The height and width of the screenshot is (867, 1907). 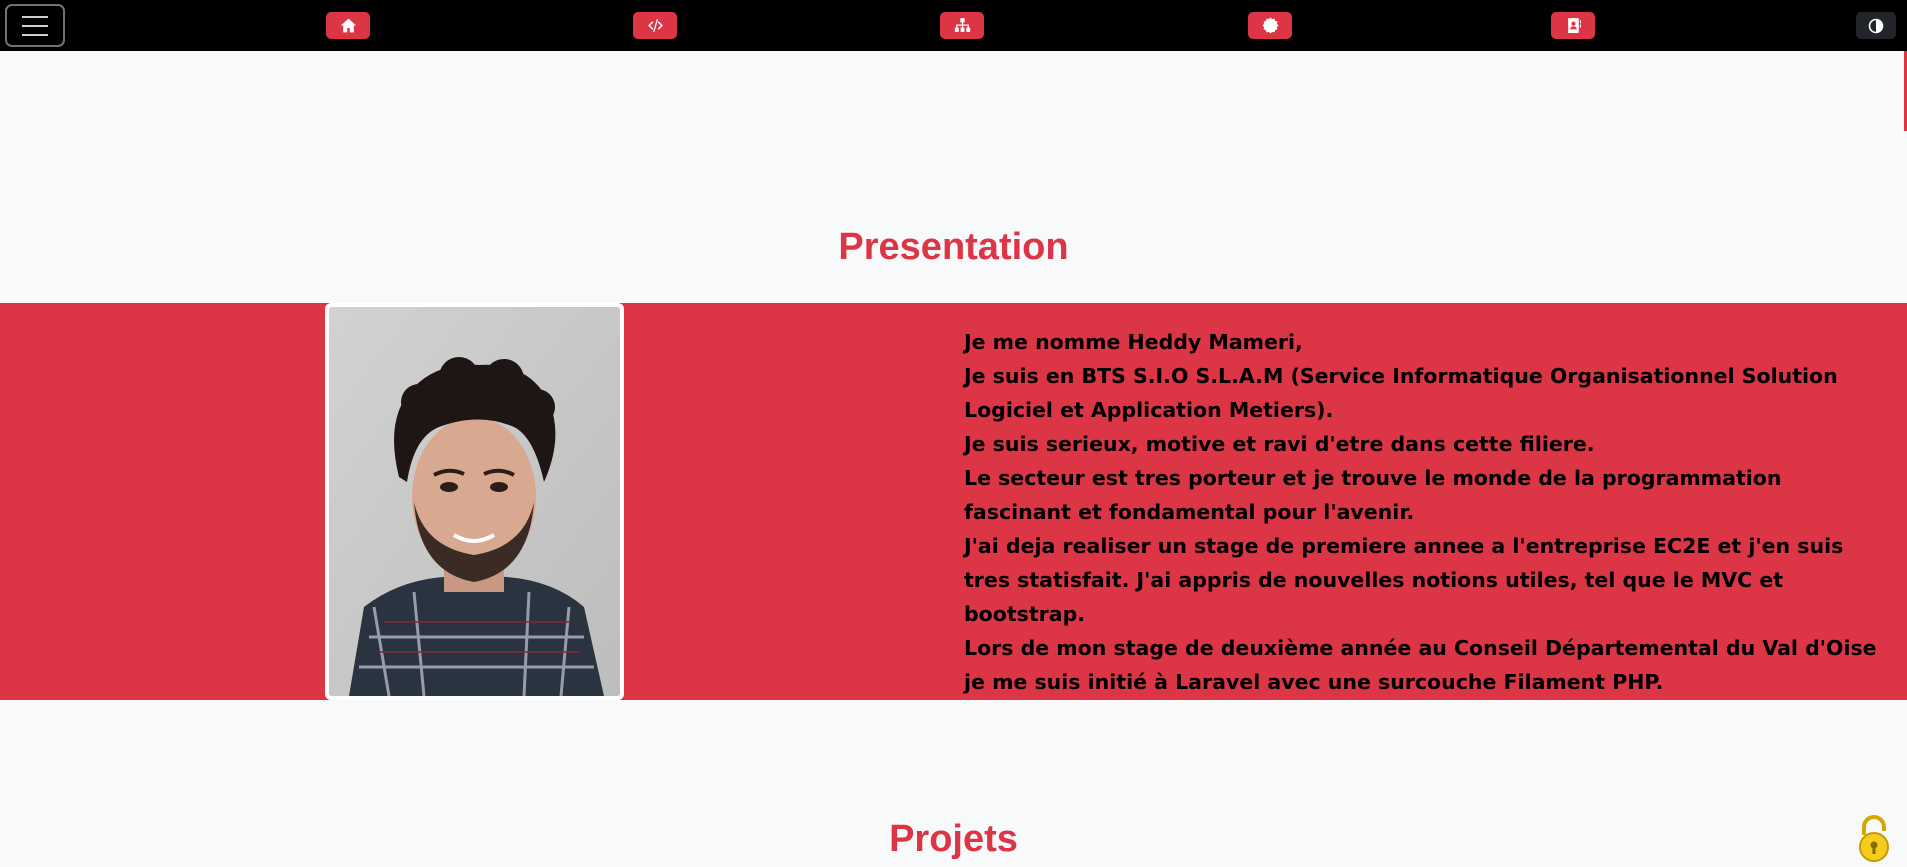 I want to click on portrait-image, so click(x=474, y=501).